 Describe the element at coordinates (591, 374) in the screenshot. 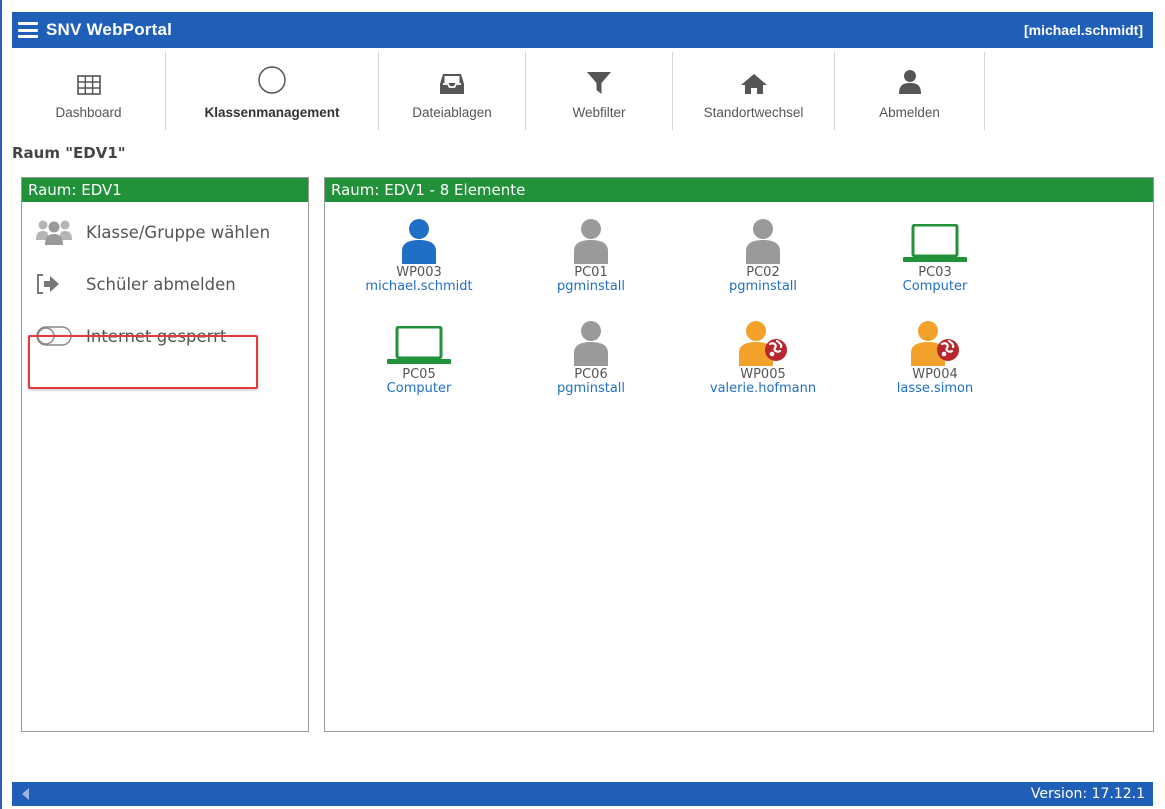

I see `device-name: PC06` at that location.